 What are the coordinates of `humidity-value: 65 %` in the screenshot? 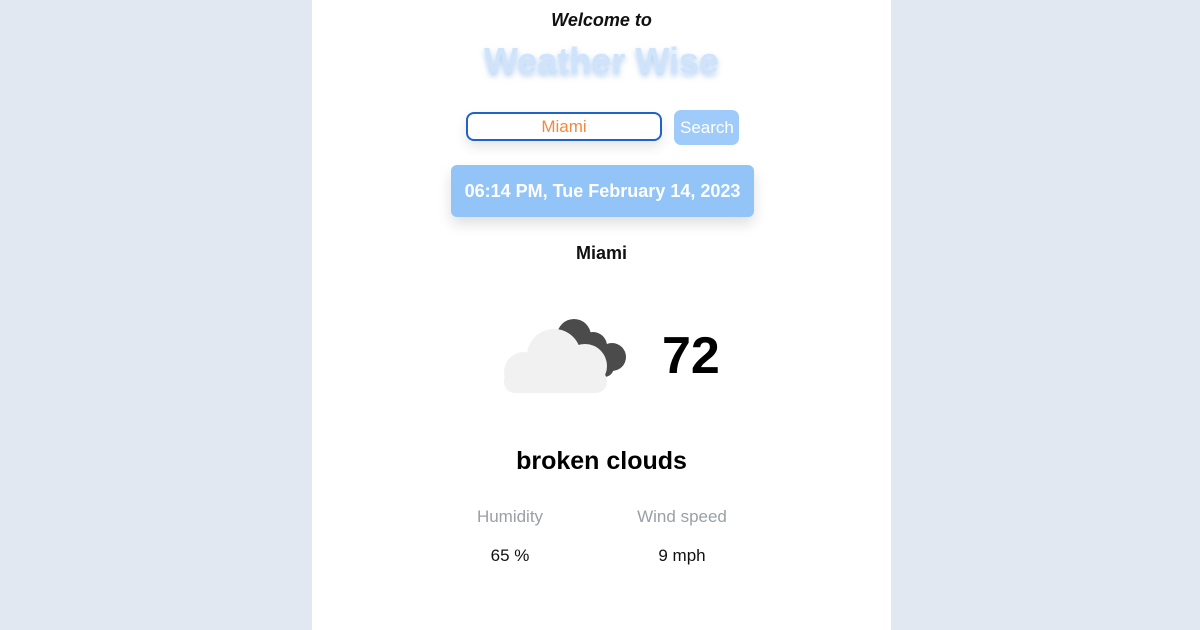 It's located at (510, 555).